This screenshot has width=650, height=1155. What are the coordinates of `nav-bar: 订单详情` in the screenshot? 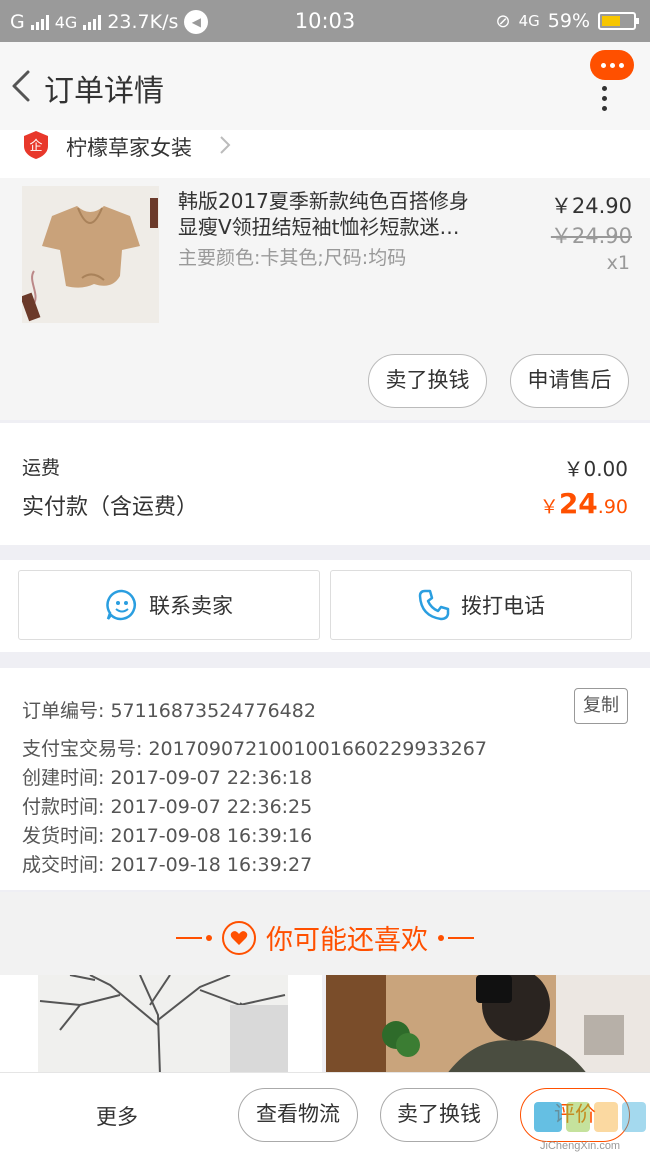 It's located at (325, 86).